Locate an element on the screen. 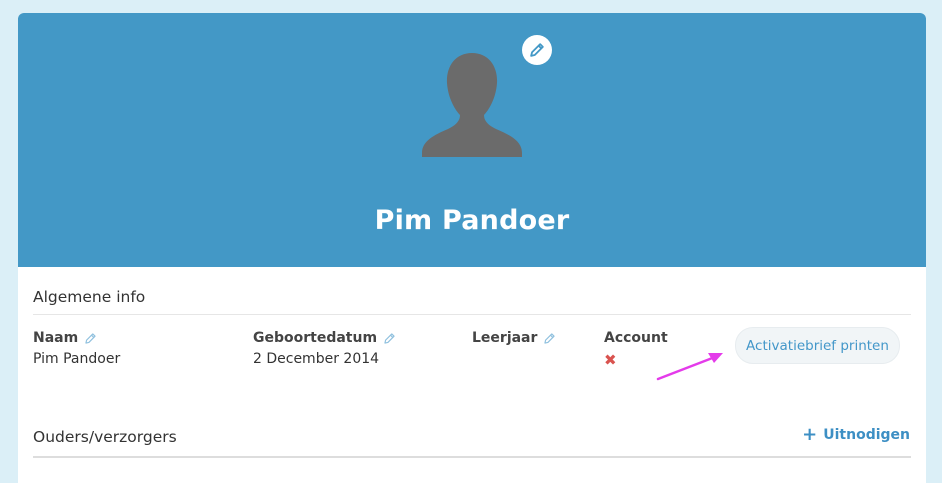  field-grade-label: Leerjaar is located at coordinates (505, 338).